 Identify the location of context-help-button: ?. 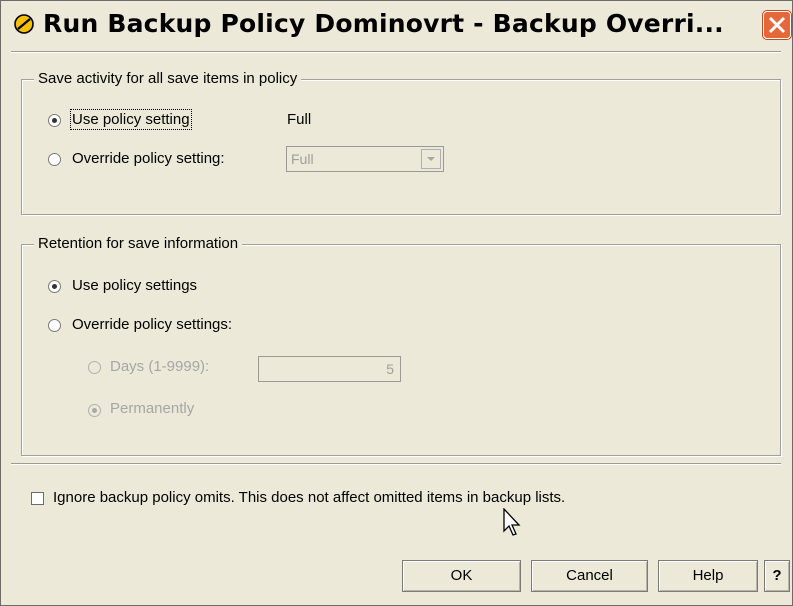
(777, 576).